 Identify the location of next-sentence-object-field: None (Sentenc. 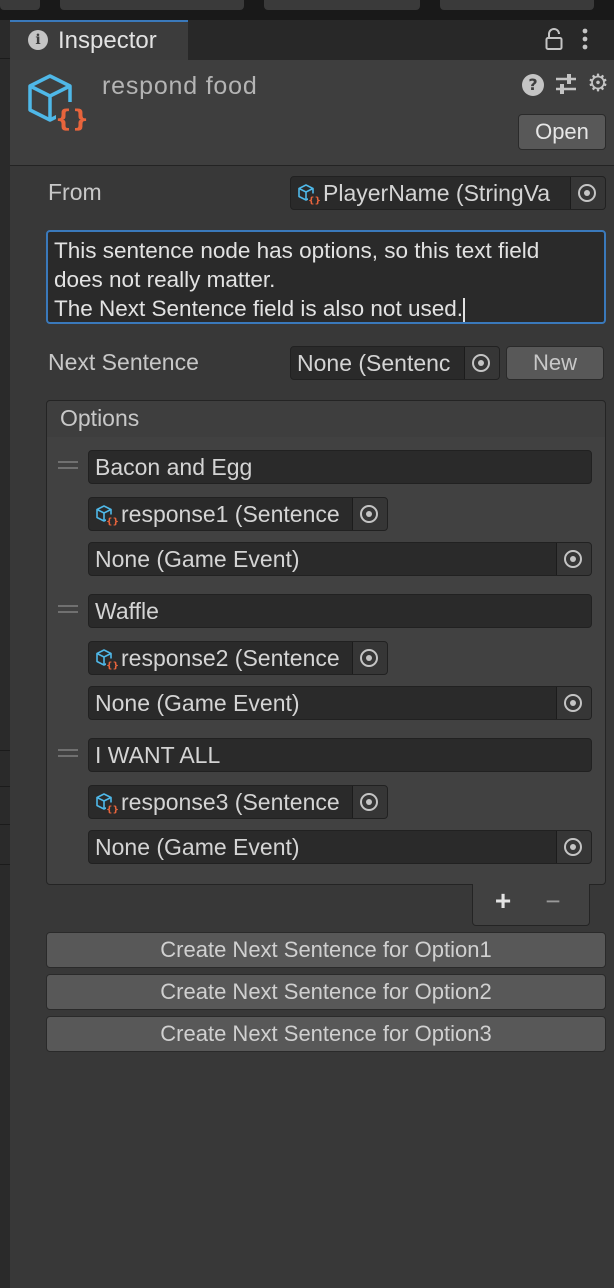
(395, 363).